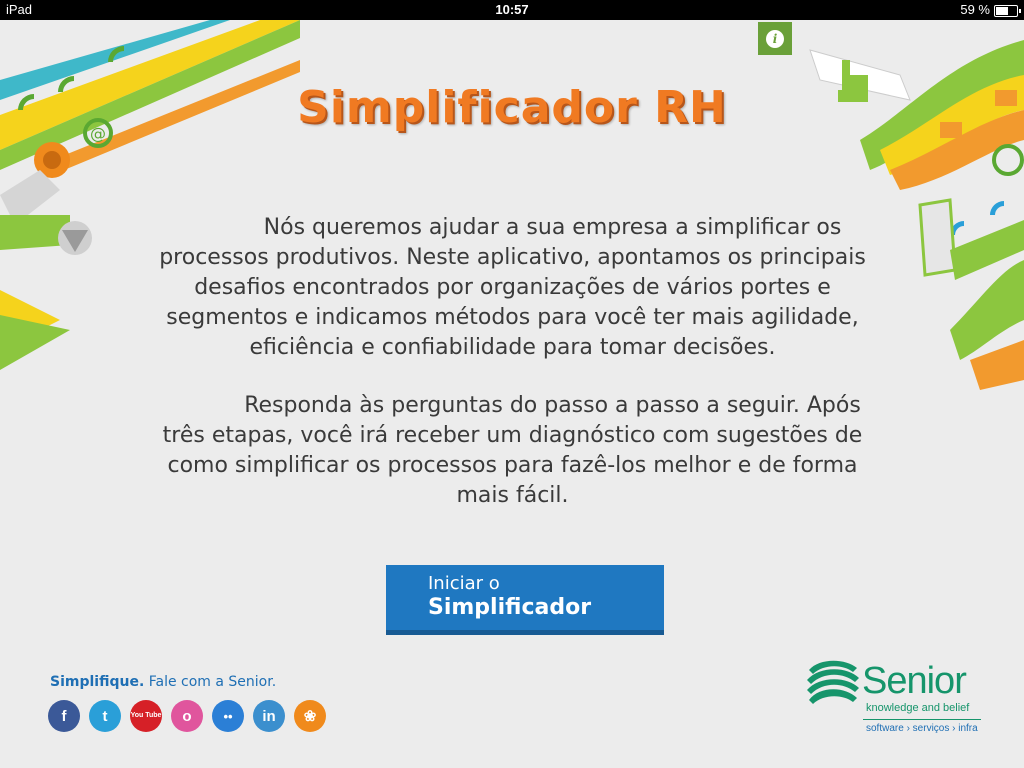 This screenshot has width=1024, height=768. I want to click on info-button: i, so click(775, 38).